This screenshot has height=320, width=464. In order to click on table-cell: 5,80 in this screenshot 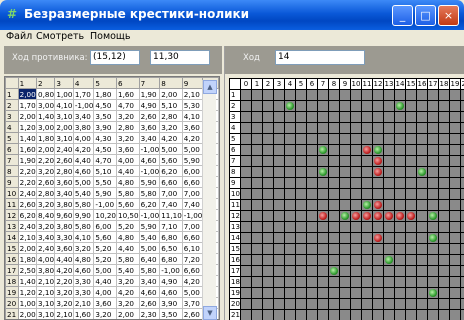, I will do `click(149, 193)`.